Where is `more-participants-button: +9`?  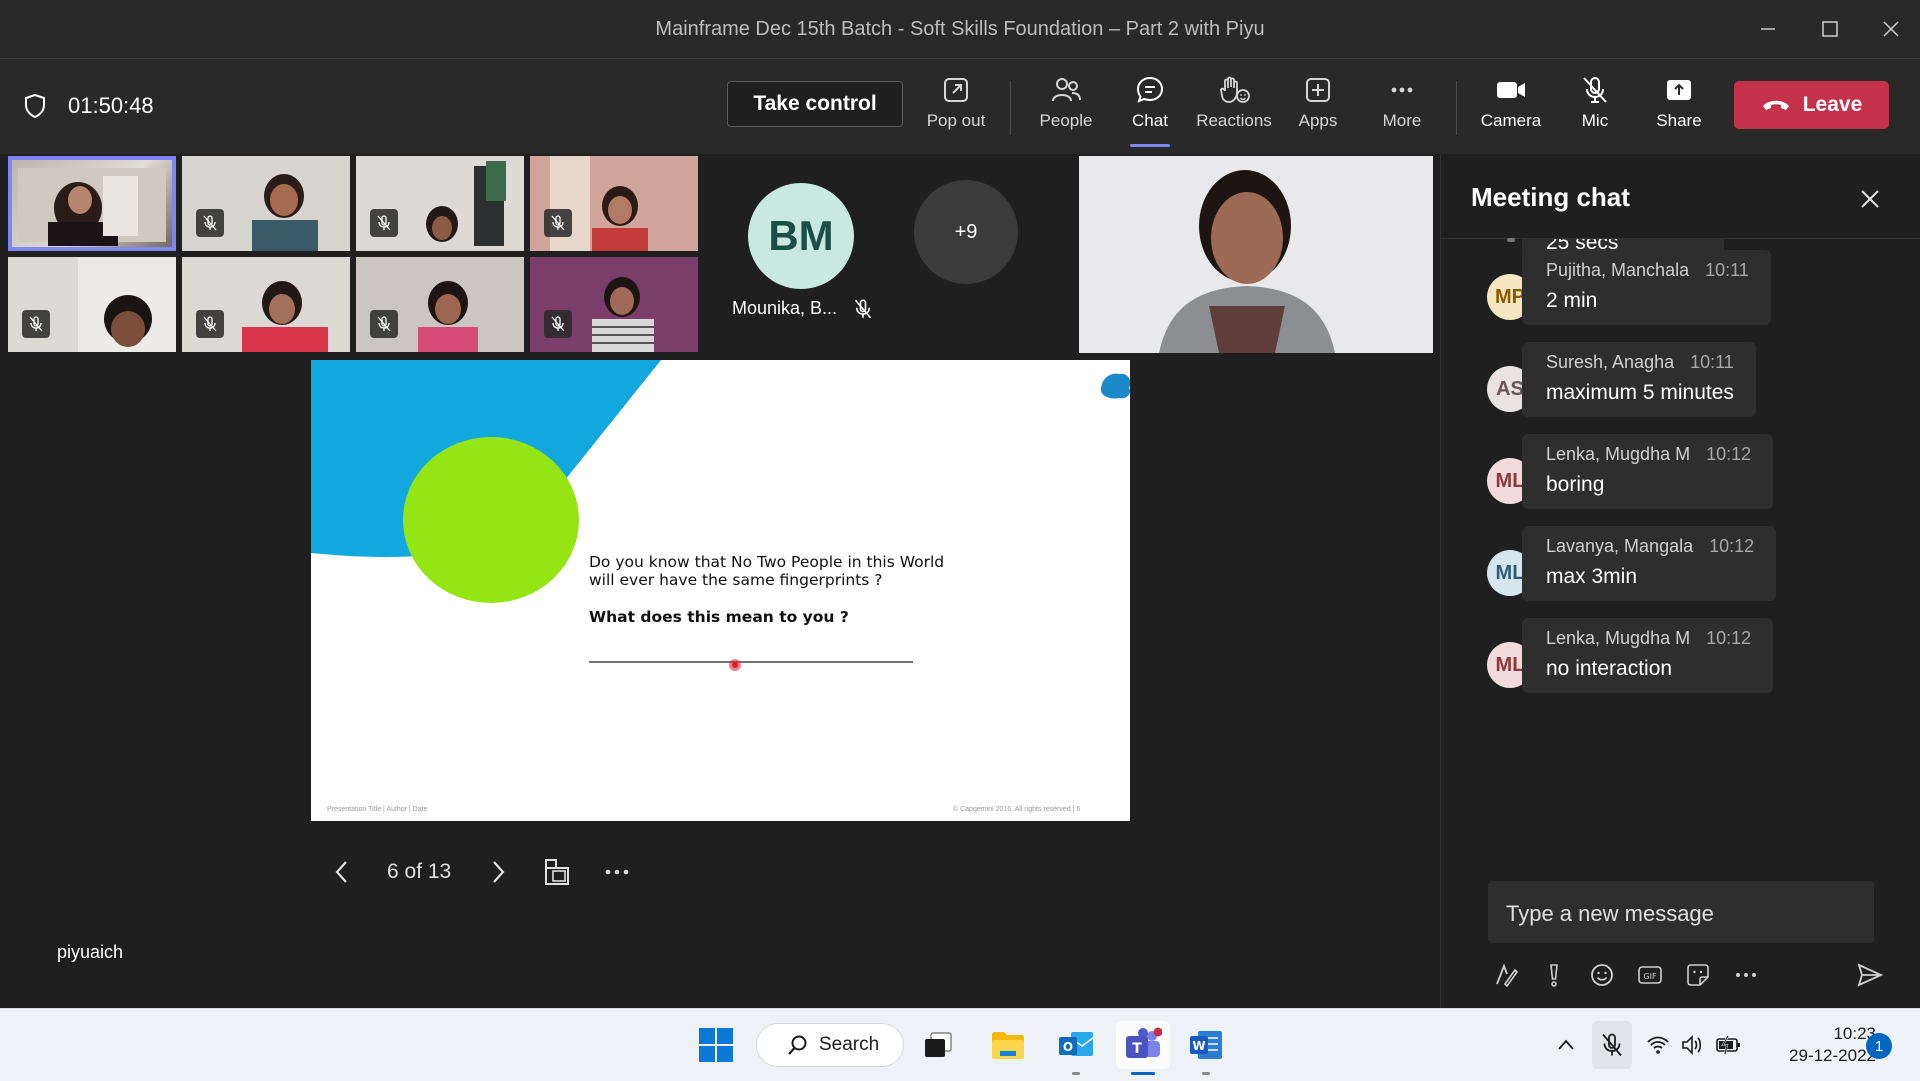 more-participants-button: +9 is located at coordinates (966, 232).